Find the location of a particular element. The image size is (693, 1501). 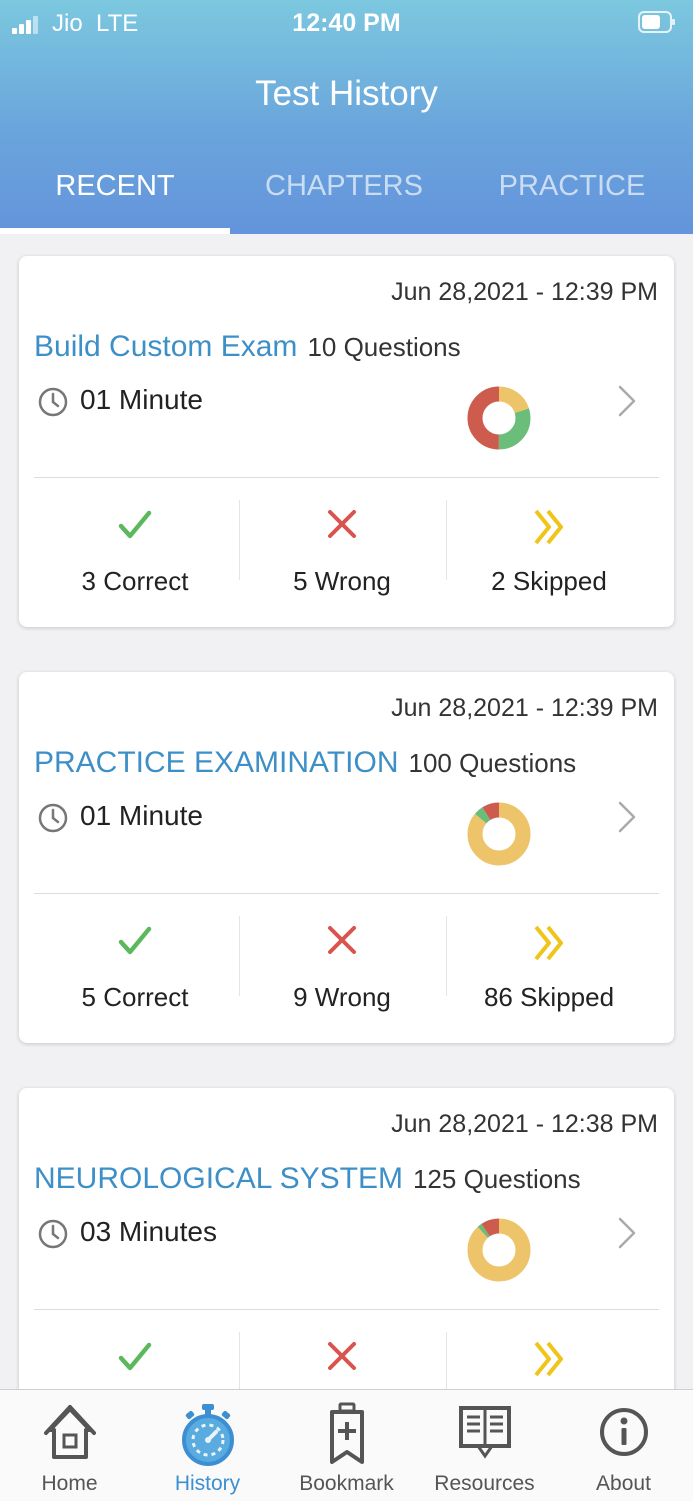

active-tab-indicator is located at coordinates (115, 231).